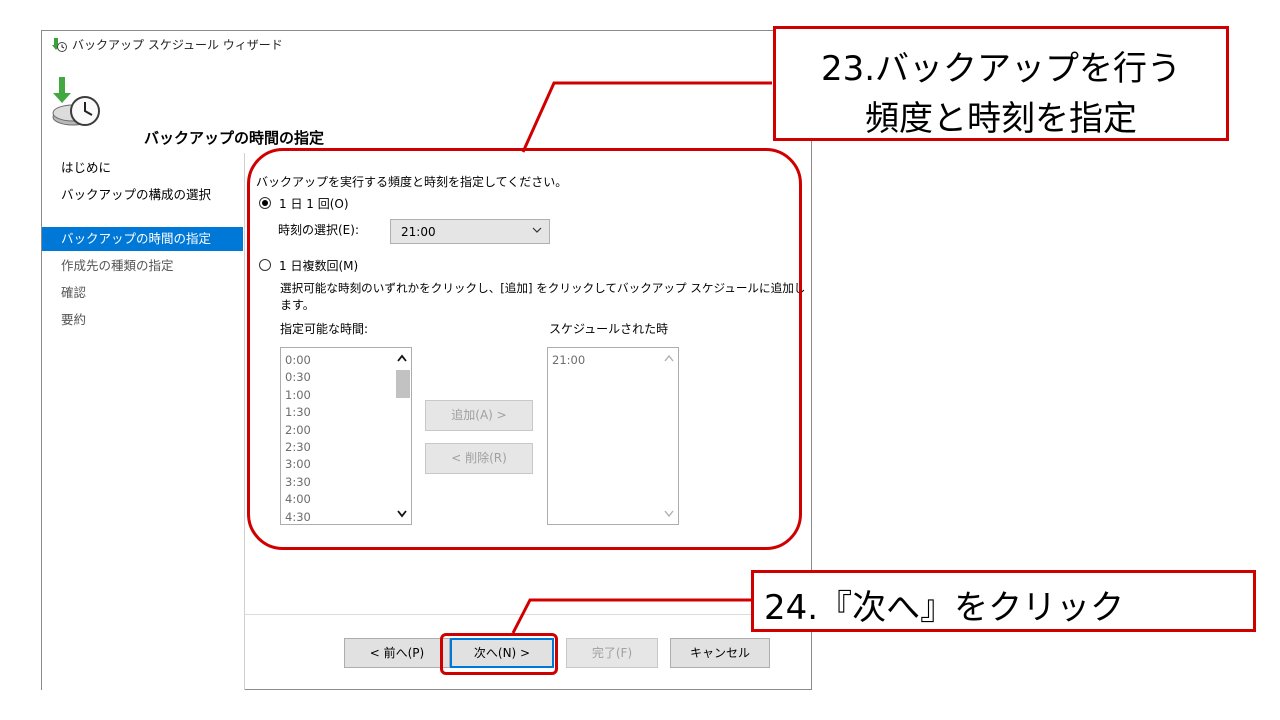  I want to click on callout-23: 23.バックアップを行う 頻度と時刻を指定, so click(1001, 83).